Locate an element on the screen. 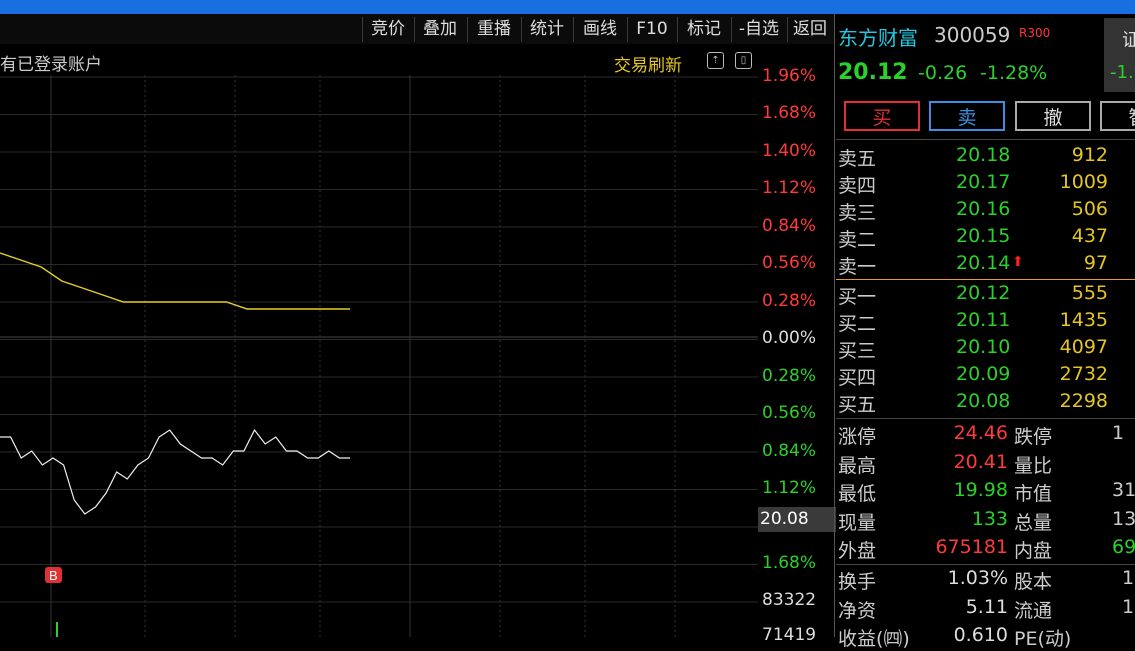 This screenshot has height=651, width=1135. toolbar-button: 统计 is located at coordinates (546, 29).